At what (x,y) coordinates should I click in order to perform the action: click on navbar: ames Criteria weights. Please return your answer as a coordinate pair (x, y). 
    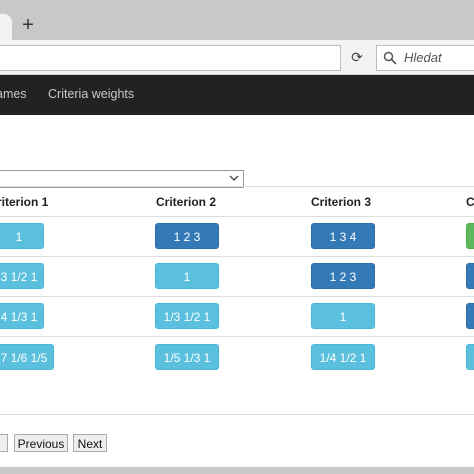
    Looking at the image, I should click on (237, 95).